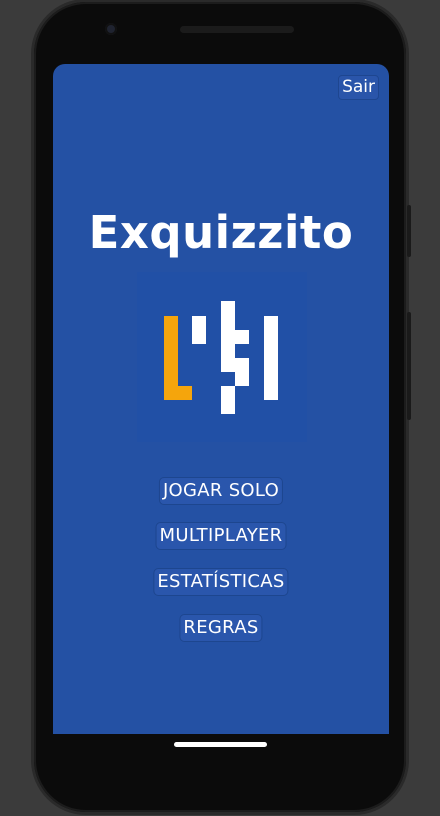 This screenshot has height=816, width=440. Describe the element at coordinates (185, 393) in the screenshot. I see `logo-orange-foot` at that location.